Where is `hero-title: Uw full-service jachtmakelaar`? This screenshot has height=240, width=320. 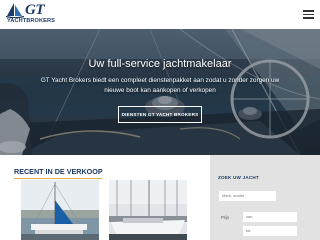
hero-title: Uw full-service jachtmakelaar is located at coordinates (160, 64).